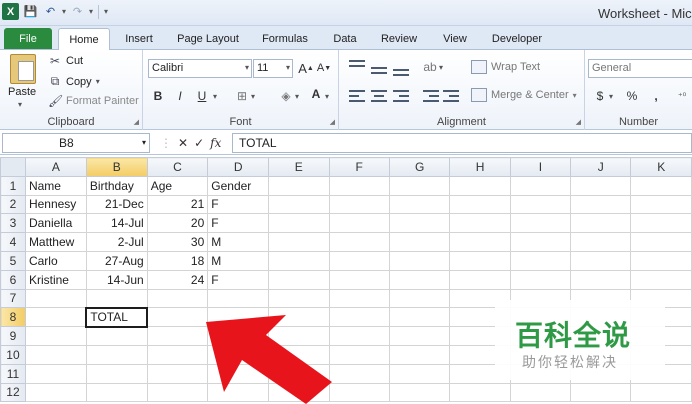  I want to click on currency-dropdown-icon: ▾, so click(611, 96).